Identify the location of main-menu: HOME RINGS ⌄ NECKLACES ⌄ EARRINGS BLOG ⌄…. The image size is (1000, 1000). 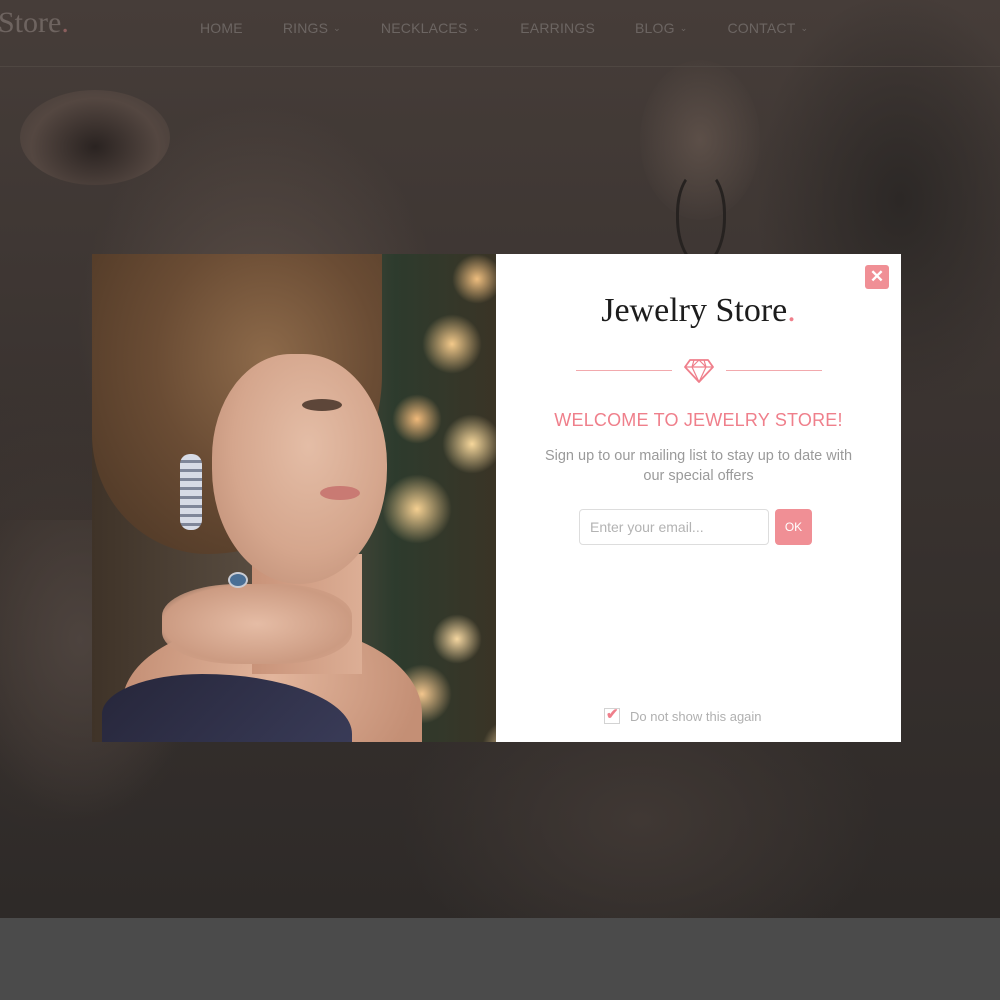
(524, 28).